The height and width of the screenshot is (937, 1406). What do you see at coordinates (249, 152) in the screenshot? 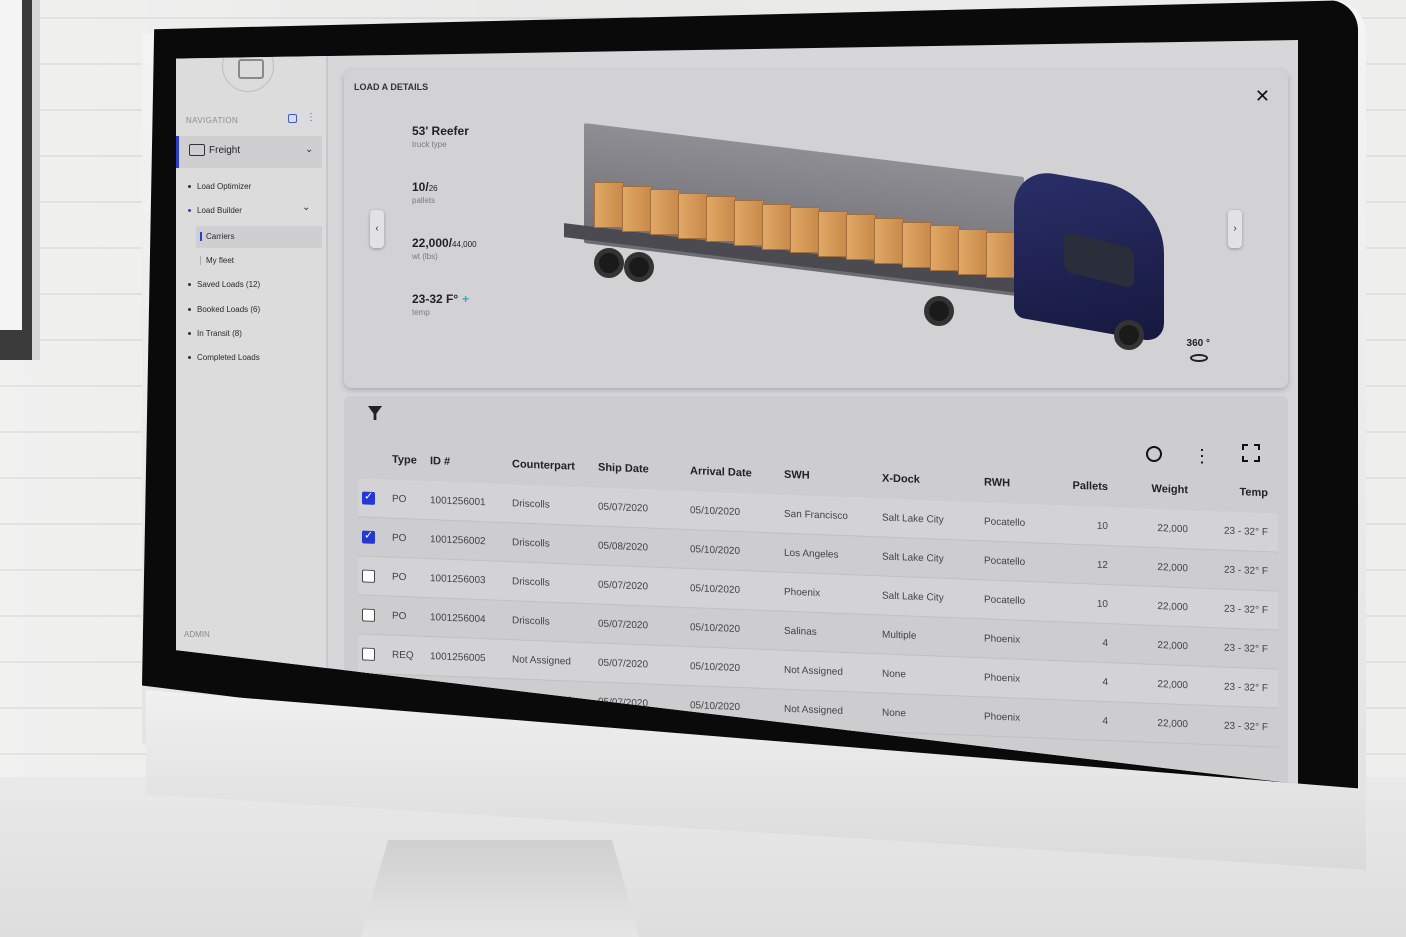
I see `sidebar-item-freight: Freight ⌄` at bounding box center [249, 152].